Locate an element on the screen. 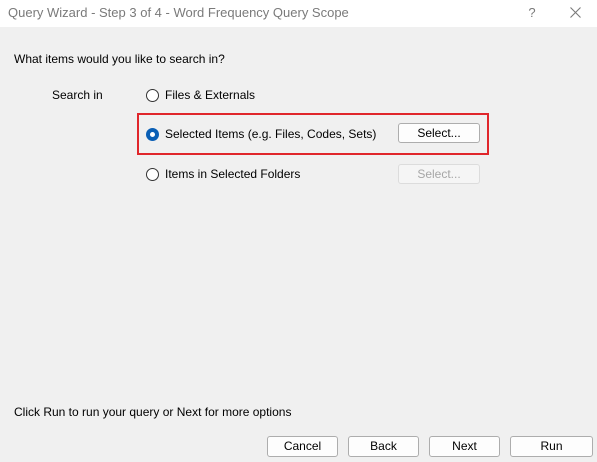 Image resolution: width=597 pixels, height=462 pixels. help-button: ? is located at coordinates (532, 13).